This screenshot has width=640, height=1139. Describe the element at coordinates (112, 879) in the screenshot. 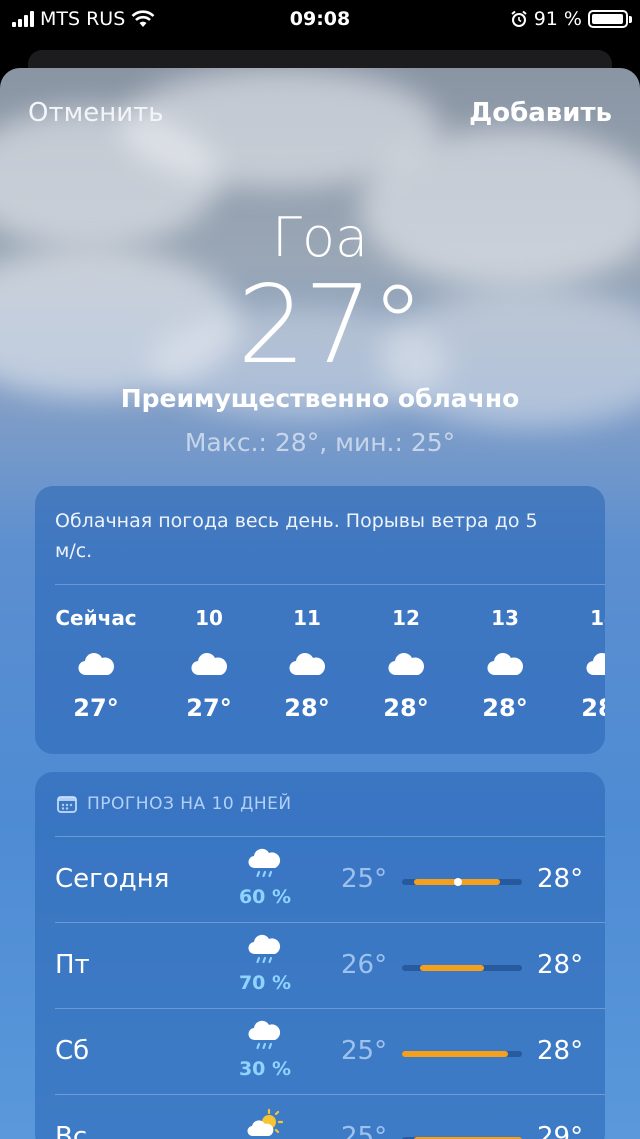

I see `forecast-day: Сегодня` at that location.